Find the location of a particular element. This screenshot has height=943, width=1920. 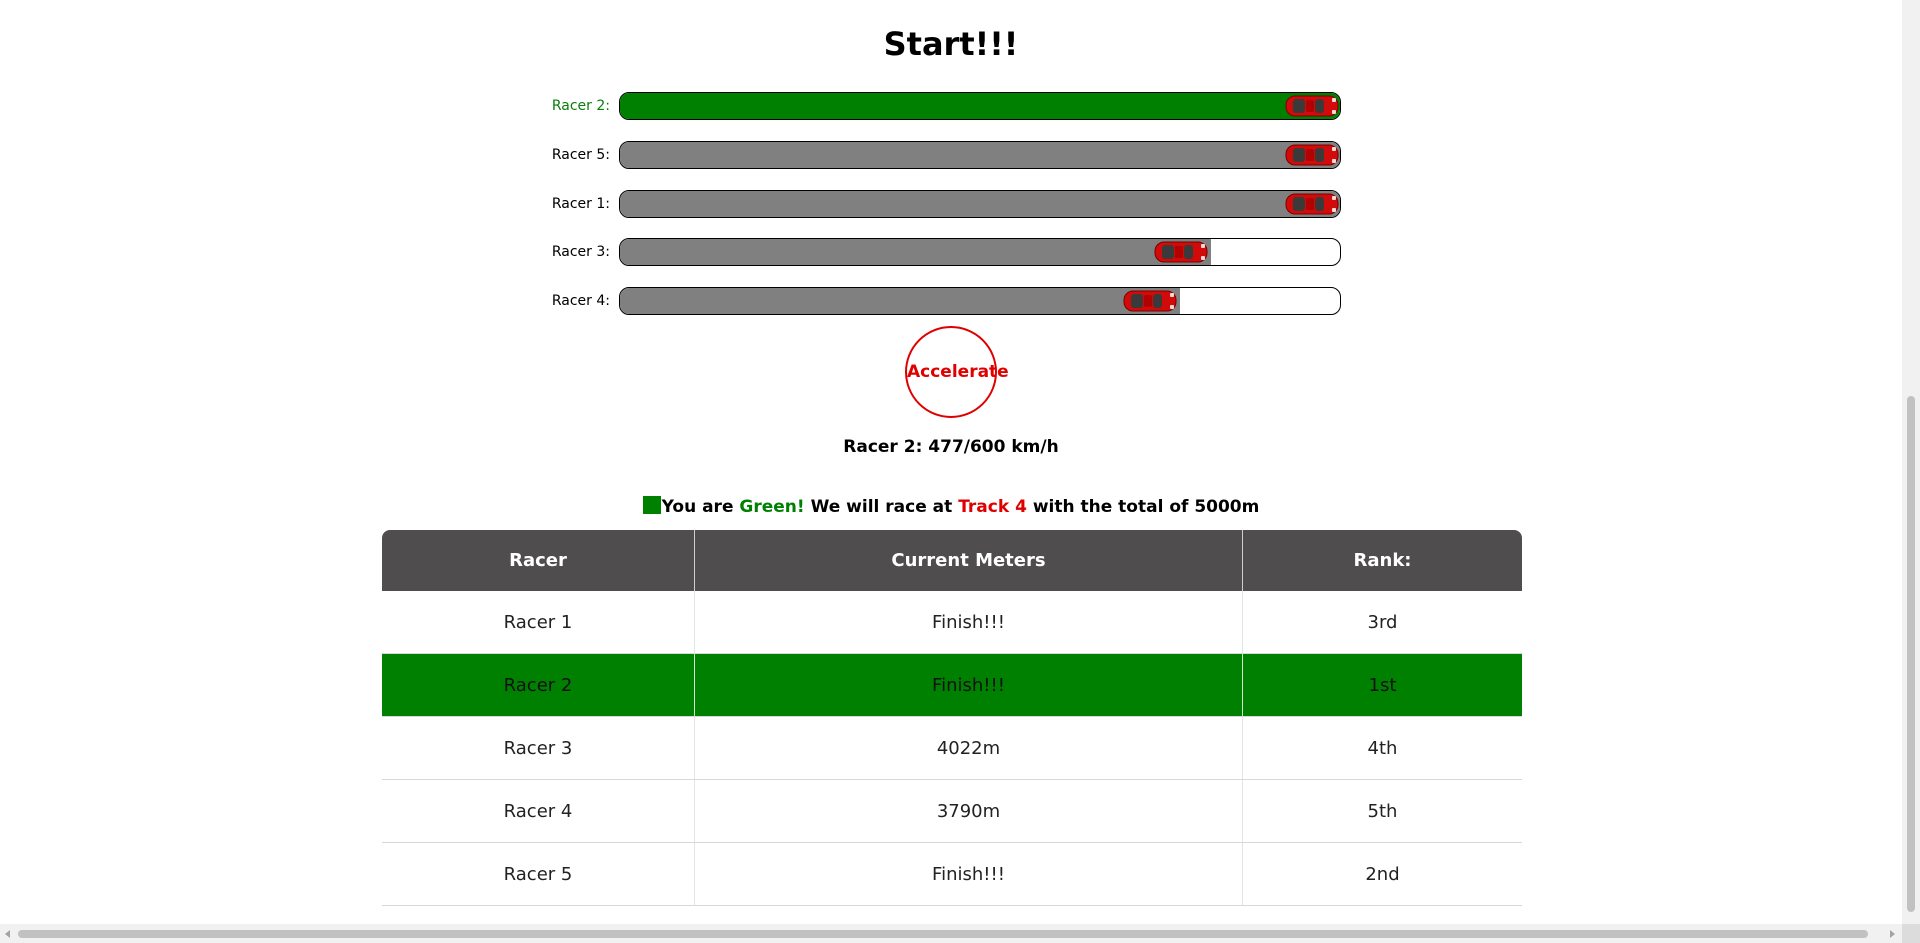

race-track-2: Racer 5: is located at coordinates (951, 161).